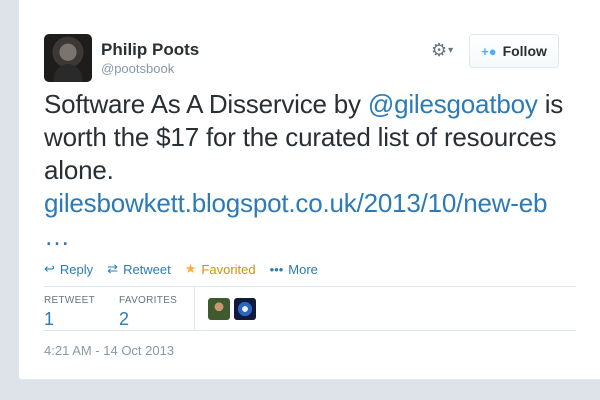 Image resolution: width=600 pixels, height=400 pixels. I want to click on follow-label: Follow, so click(524, 51).